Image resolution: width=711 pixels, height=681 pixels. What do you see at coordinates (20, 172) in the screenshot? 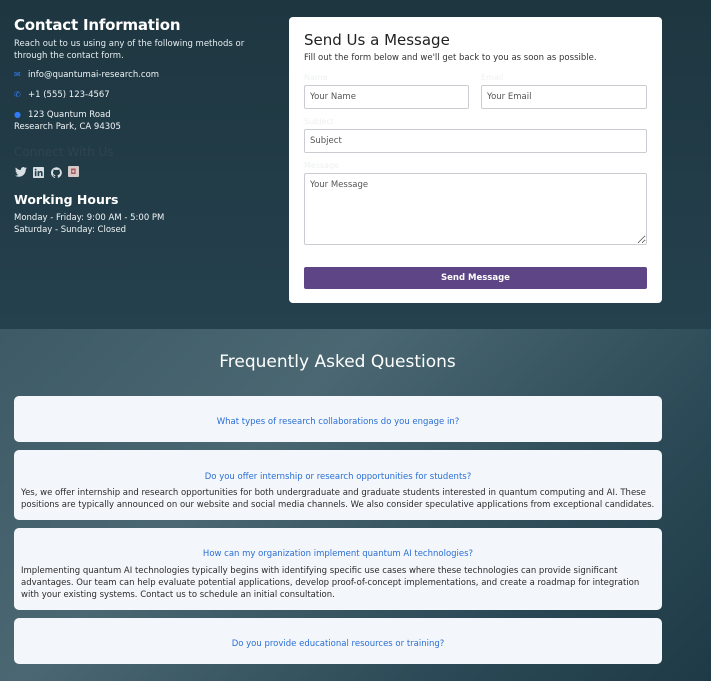
I see `twitter-icon` at bounding box center [20, 172].